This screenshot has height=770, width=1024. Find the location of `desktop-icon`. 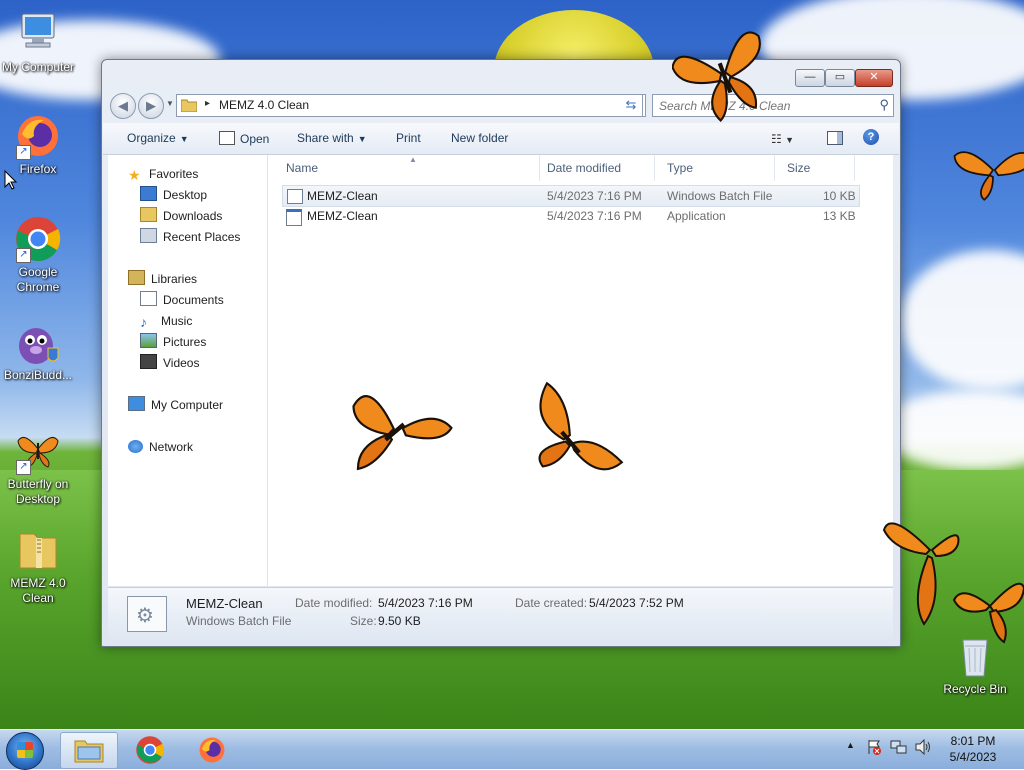

desktop-icon is located at coordinates (148, 193).